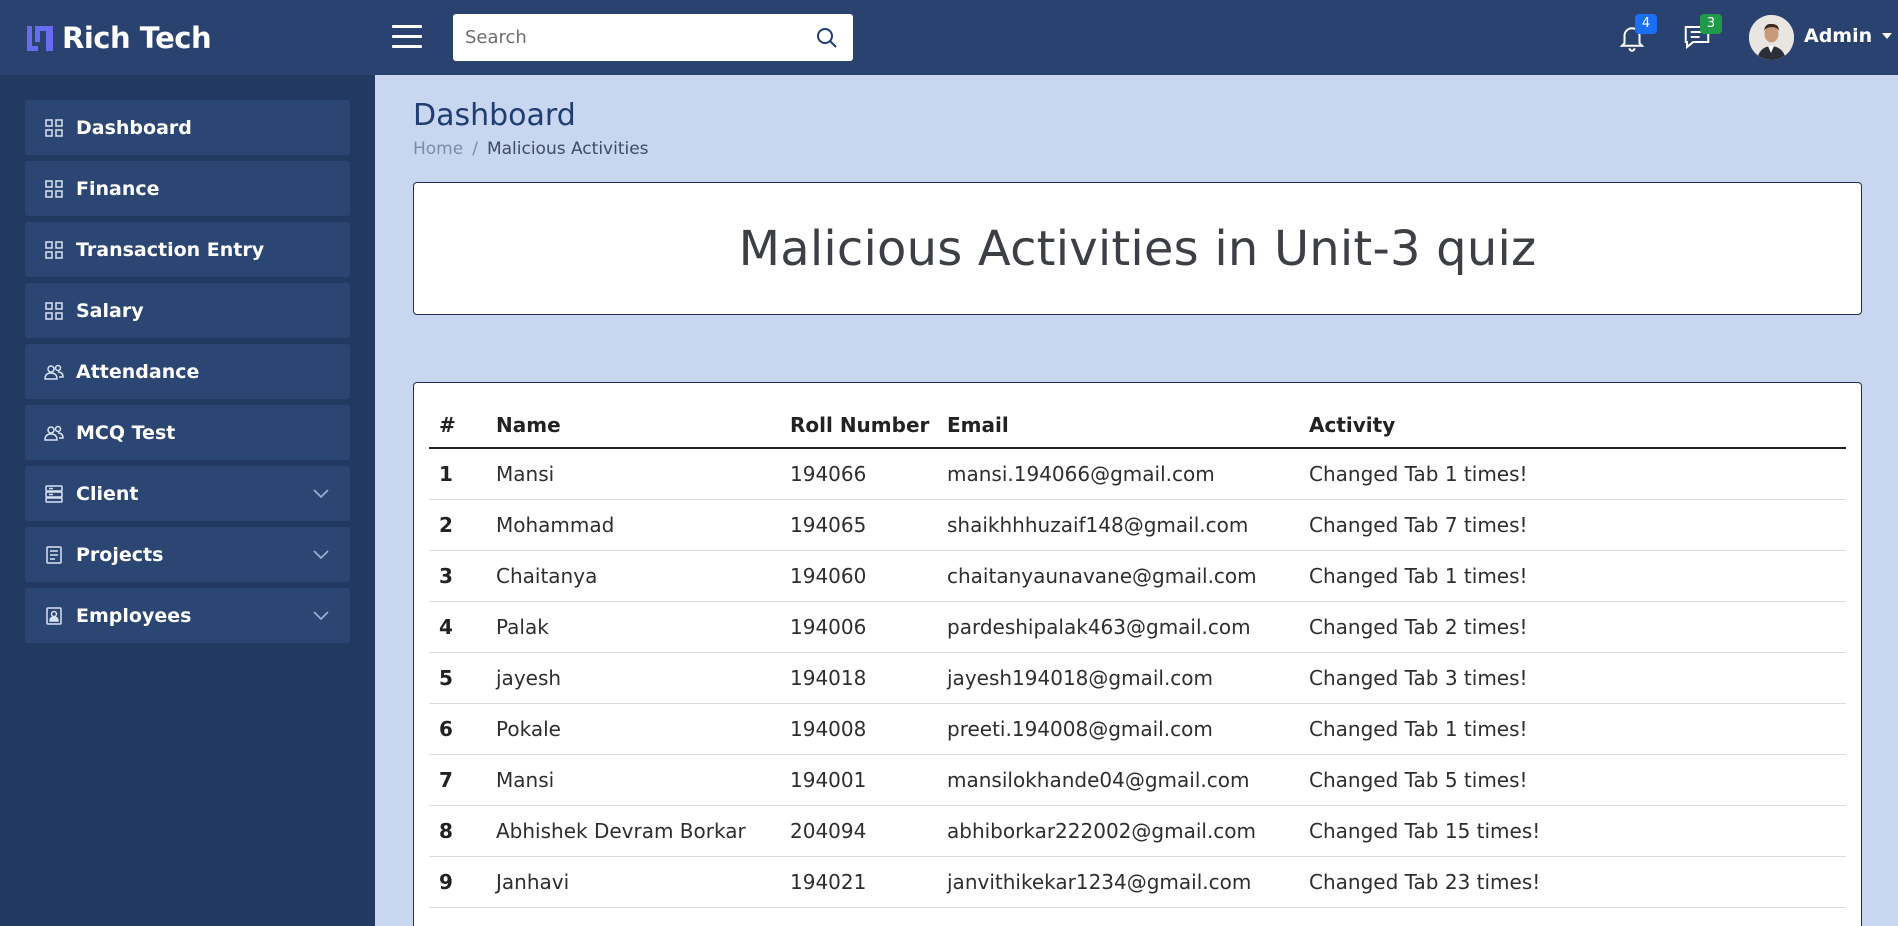 The image size is (1898, 926). Describe the element at coordinates (1118, 425) in the screenshot. I see `column-header-email: Email` at that location.